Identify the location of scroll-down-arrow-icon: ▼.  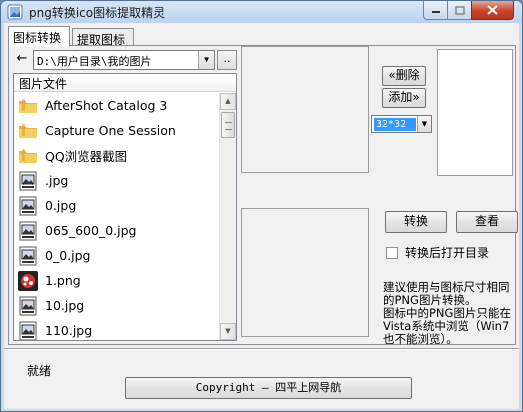
(228, 331).